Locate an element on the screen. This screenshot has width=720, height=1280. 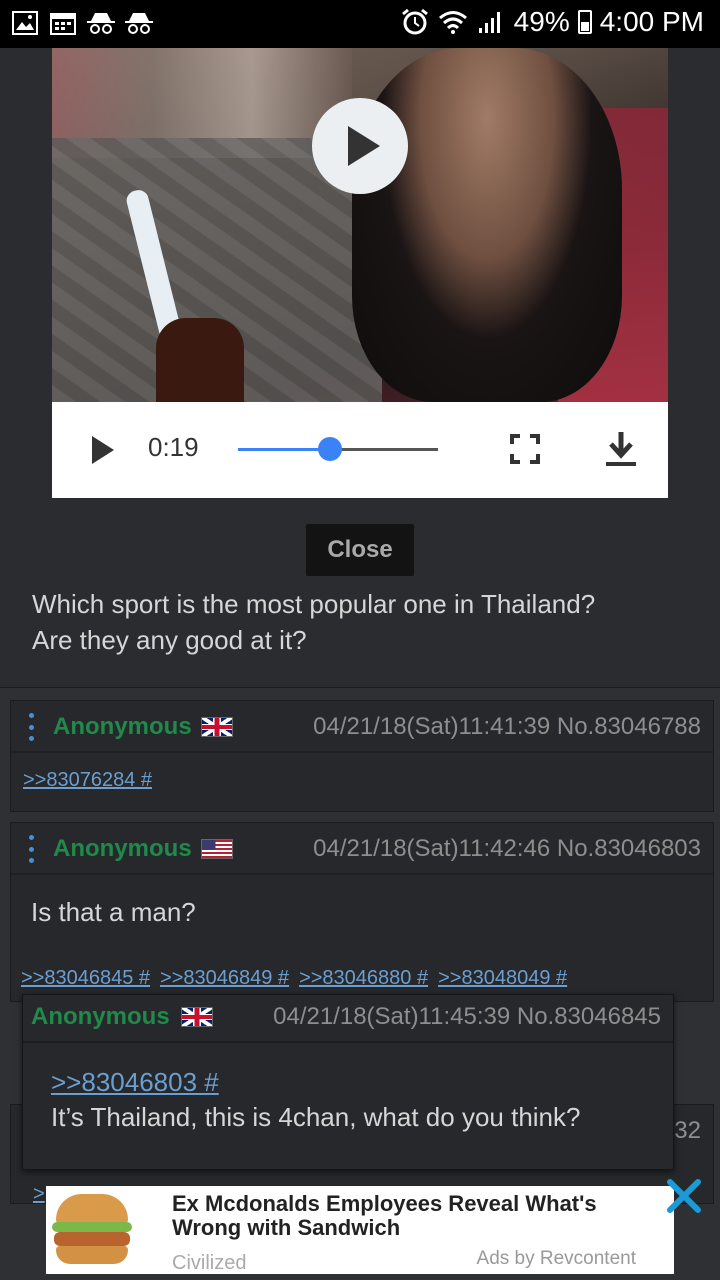
clock-time: 4:00 PM is located at coordinates (651, 21).